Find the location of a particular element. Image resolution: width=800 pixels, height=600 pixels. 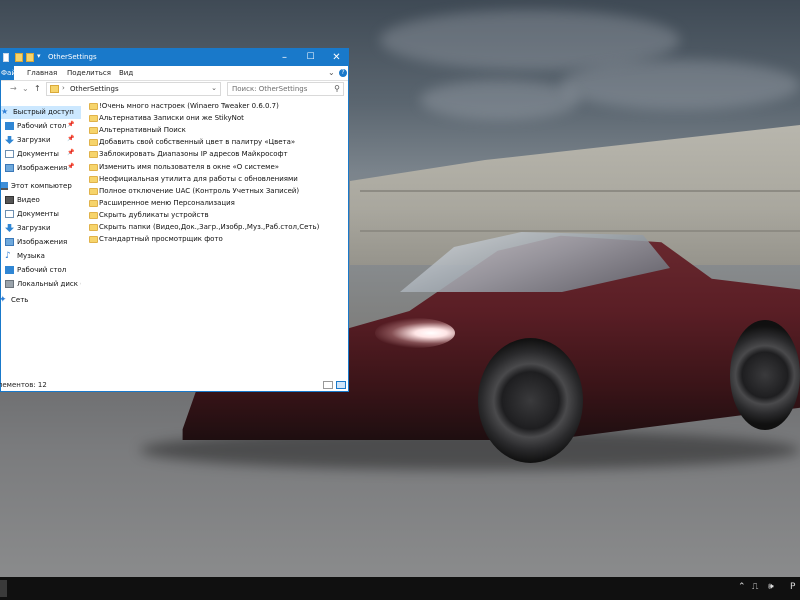

sidebar-item-label: Этот компьютер is located at coordinates (41, 186).